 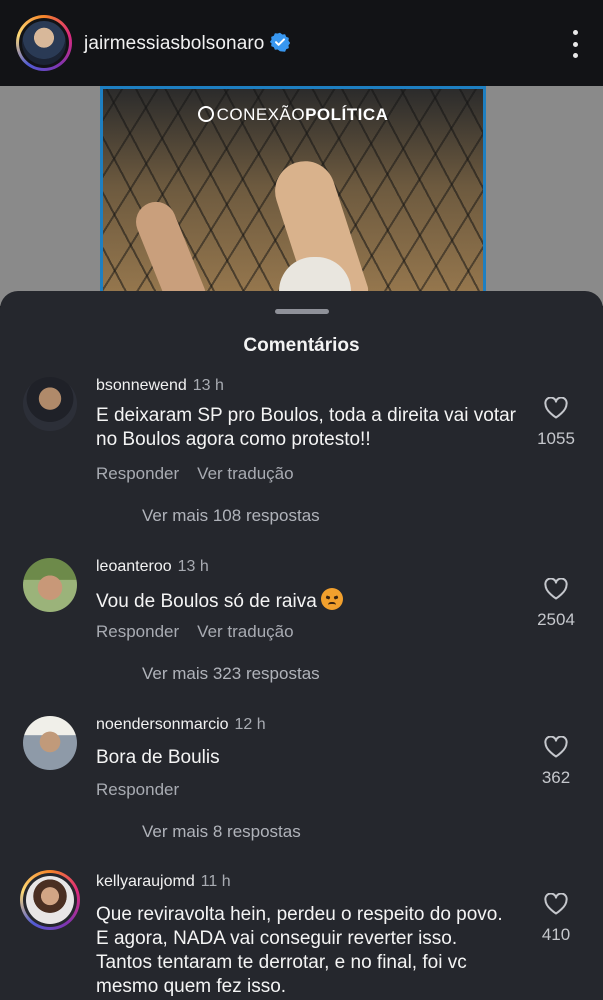 I want to click on view-more-replies: Ver mais 108 respostas, so click(x=231, y=516).